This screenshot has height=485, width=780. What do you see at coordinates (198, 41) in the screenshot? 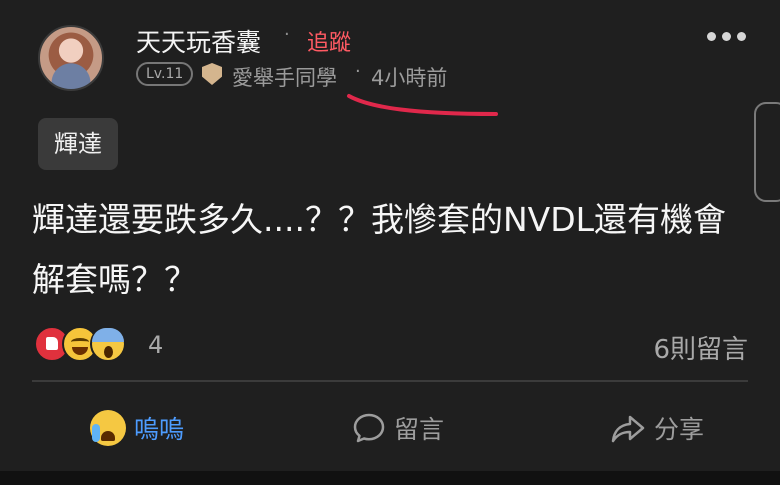
I see `author-name: 天天玩香囊` at bounding box center [198, 41].